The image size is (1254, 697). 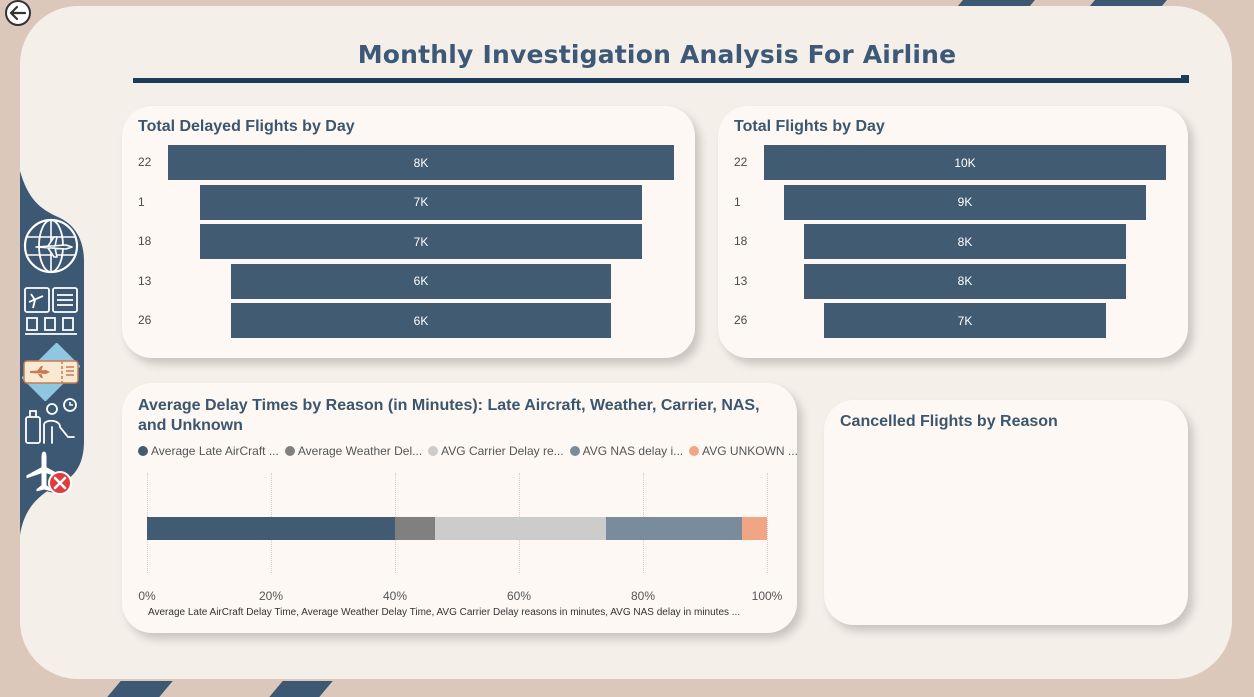 What do you see at coordinates (767, 596) in the screenshot?
I see `x-tick-label: 100%` at bounding box center [767, 596].